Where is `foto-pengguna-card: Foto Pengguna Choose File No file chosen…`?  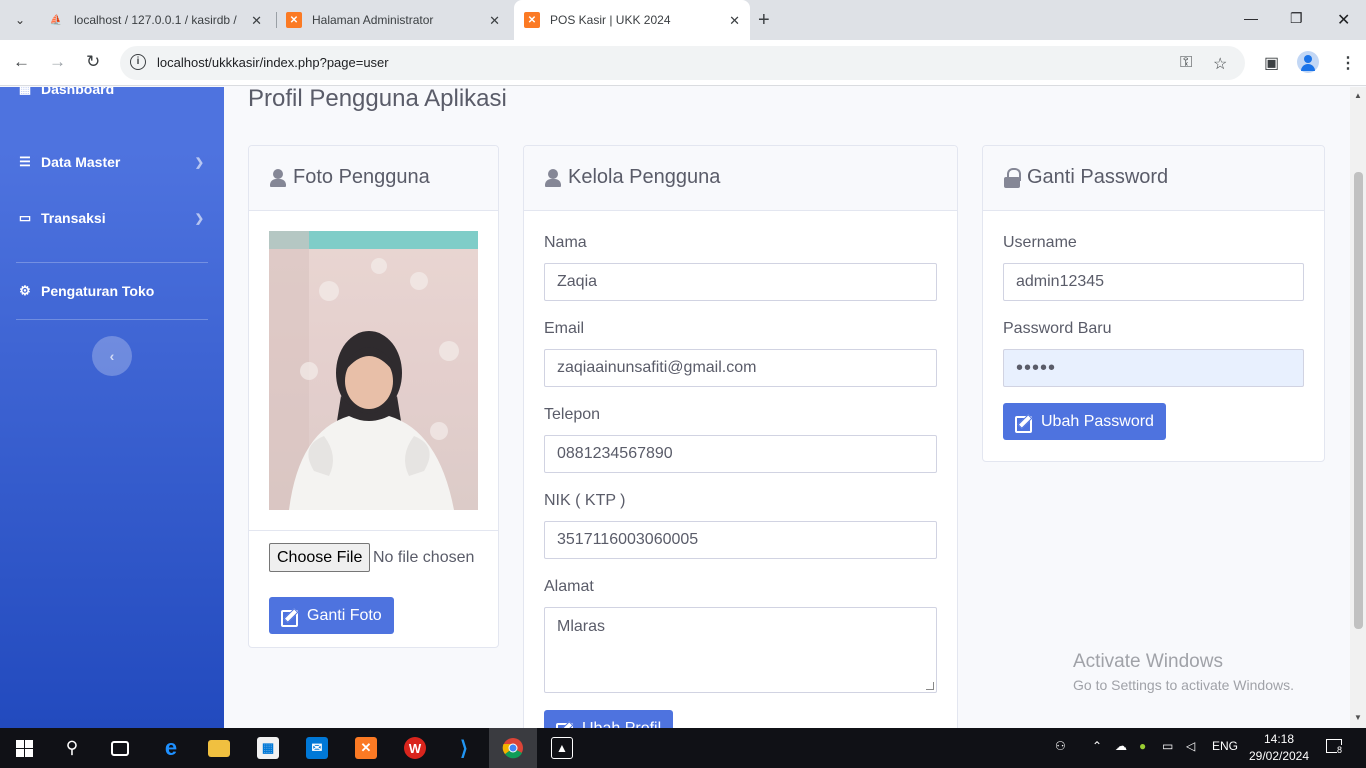
foto-pengguna-card: Foto Pengguna Choose File No file chosen… is located at coordinates (373, 396).